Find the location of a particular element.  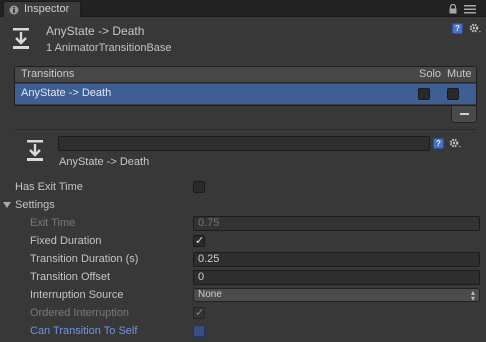

transitions-list: Transitions Solo Mute AnyState -> Death is located at coordinates (245, 86).